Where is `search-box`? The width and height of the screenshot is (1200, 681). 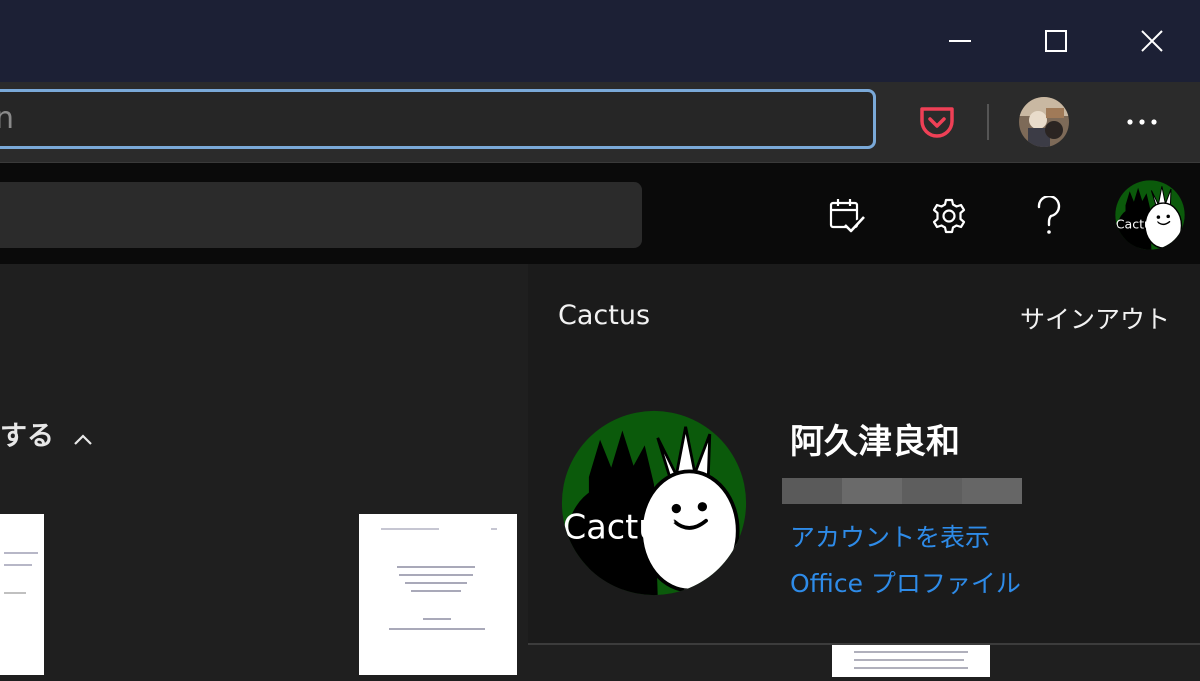 search-box is located at coordinates (321, 215).